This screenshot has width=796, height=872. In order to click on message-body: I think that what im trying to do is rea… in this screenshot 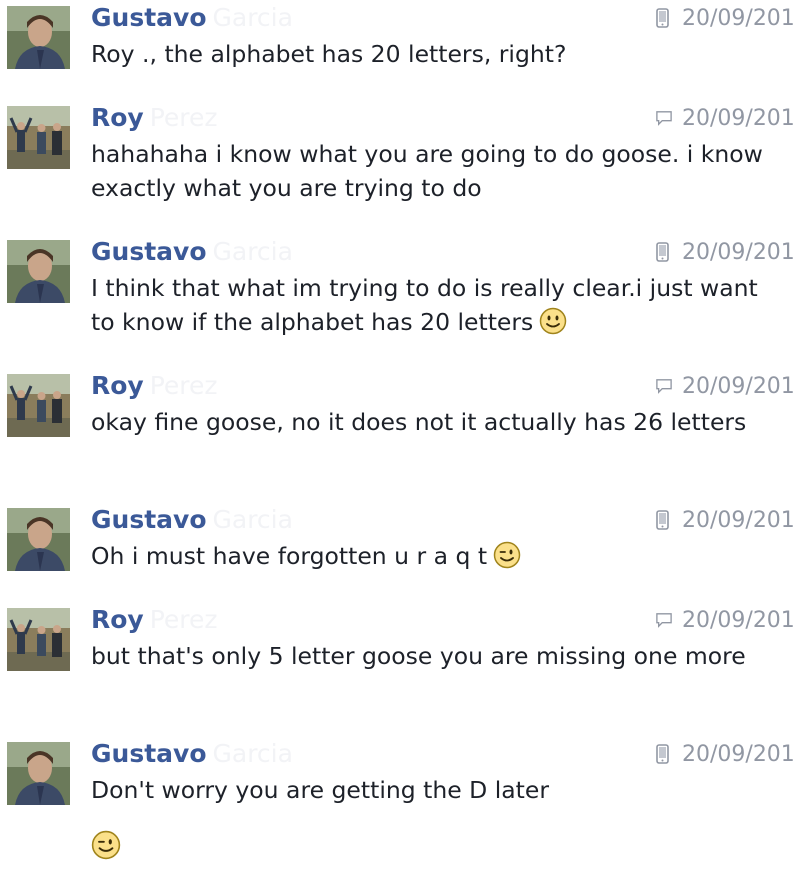, I will do `click(424, 305)`.